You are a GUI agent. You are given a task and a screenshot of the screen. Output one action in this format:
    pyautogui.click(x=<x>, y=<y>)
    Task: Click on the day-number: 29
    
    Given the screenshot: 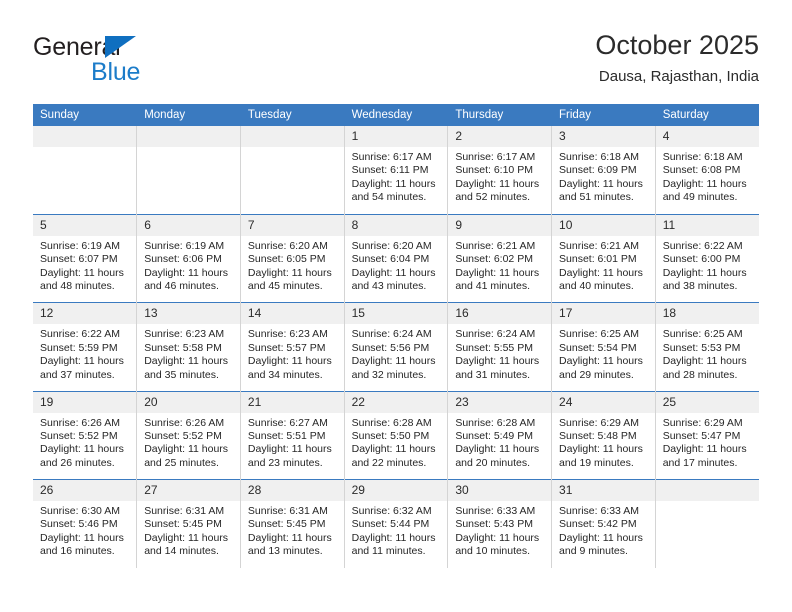 What is the action you would take?
    pyautogui.click(x=396, y=491)
    